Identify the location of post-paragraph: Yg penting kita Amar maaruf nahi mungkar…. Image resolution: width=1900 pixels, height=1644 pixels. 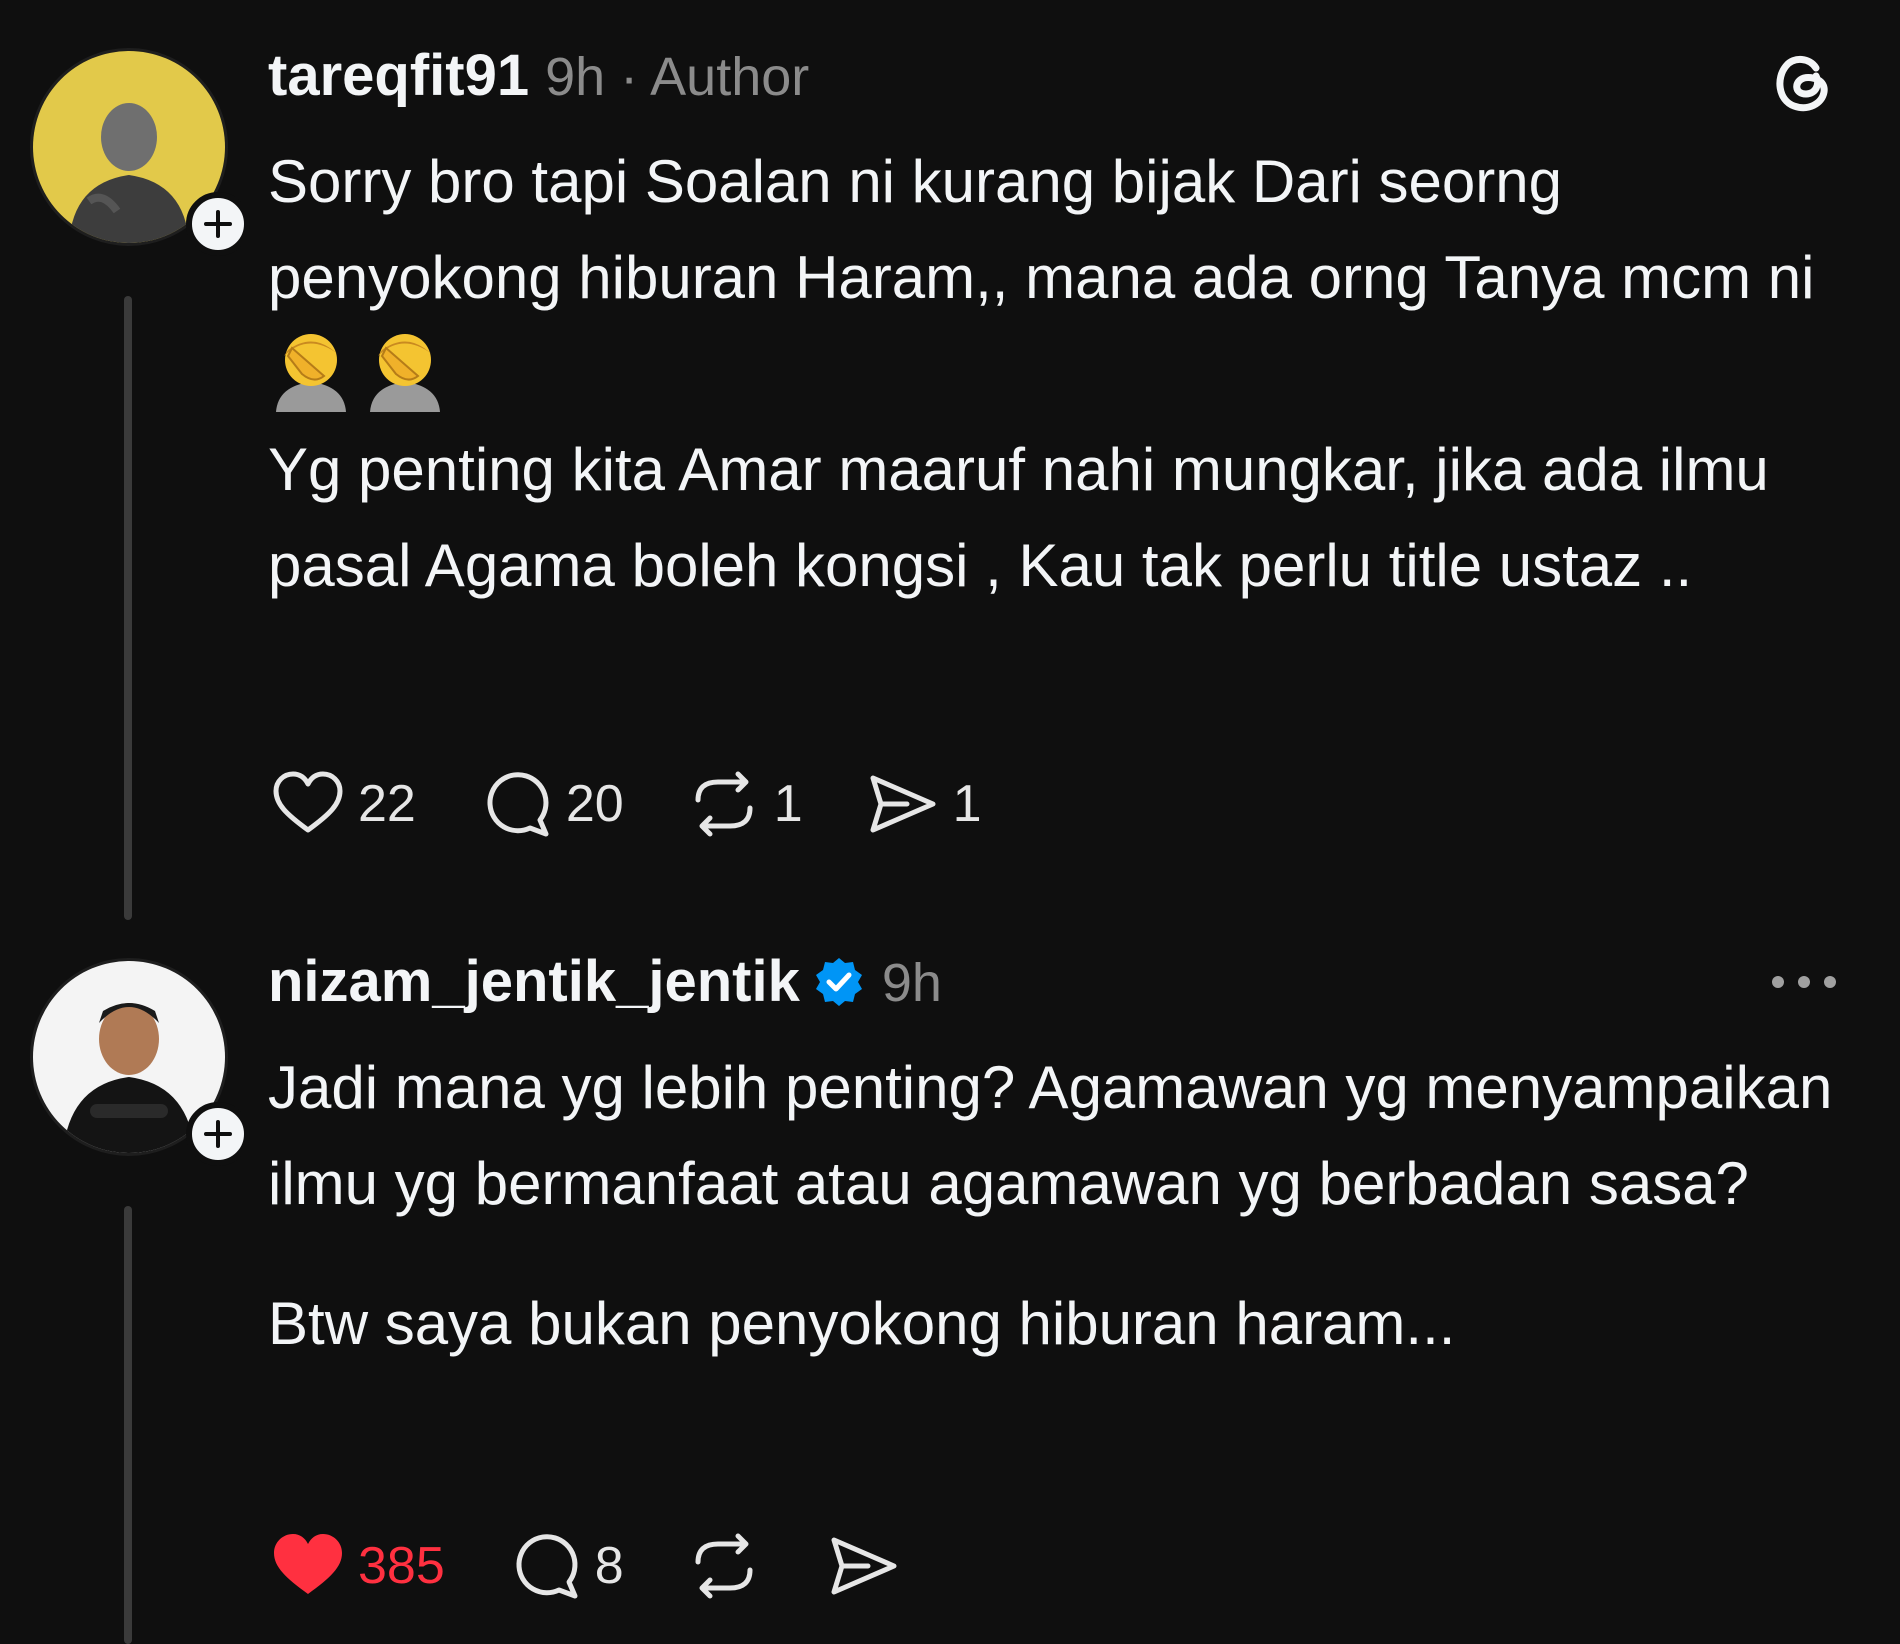
(1018, 517).